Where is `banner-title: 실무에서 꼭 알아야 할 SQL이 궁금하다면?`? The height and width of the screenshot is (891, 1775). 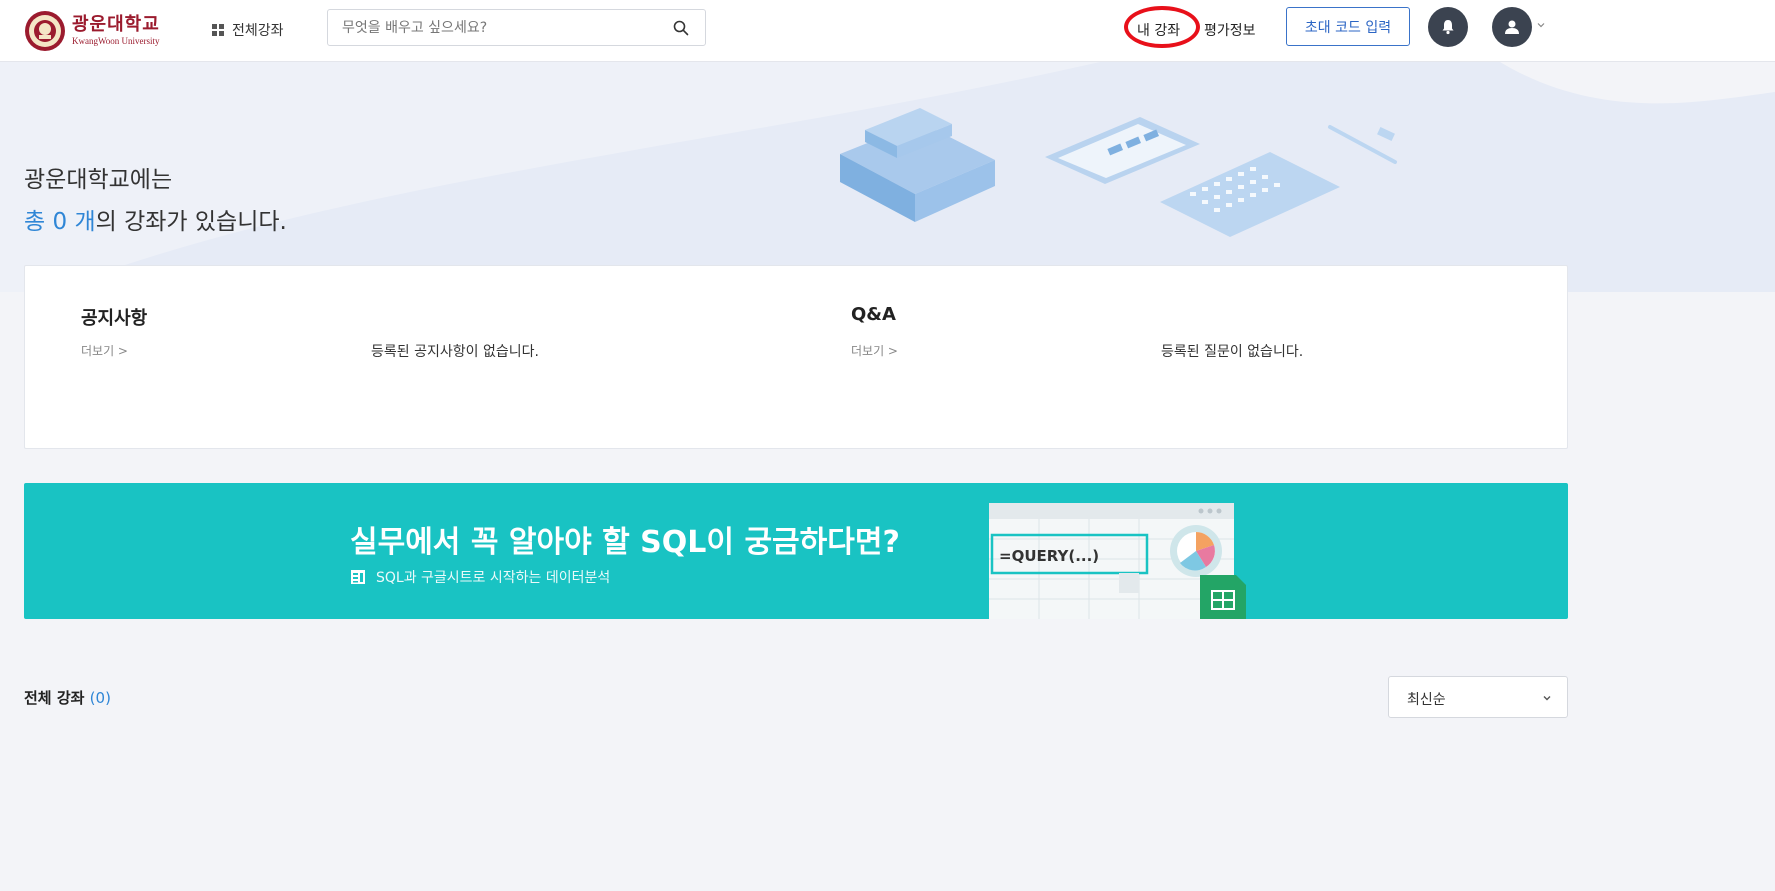 banner-title: 실무에서 꼭 알아야 할 SQL이 궁금하다면? is located at coordinates (625, 542).